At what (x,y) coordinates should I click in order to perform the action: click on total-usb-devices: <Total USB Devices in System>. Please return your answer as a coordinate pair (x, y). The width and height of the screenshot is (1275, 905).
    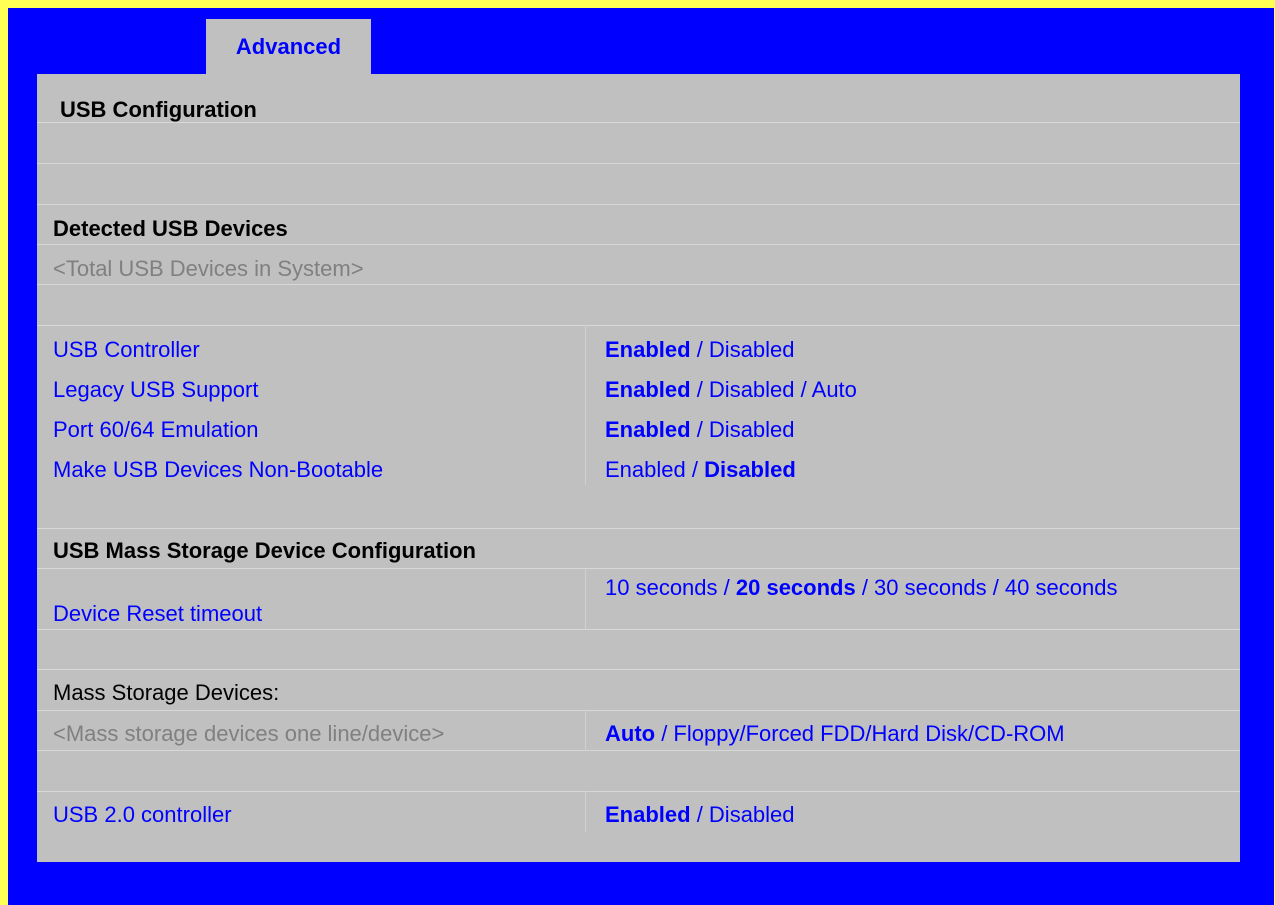
    Looking at the image, I should click on (208, 268).